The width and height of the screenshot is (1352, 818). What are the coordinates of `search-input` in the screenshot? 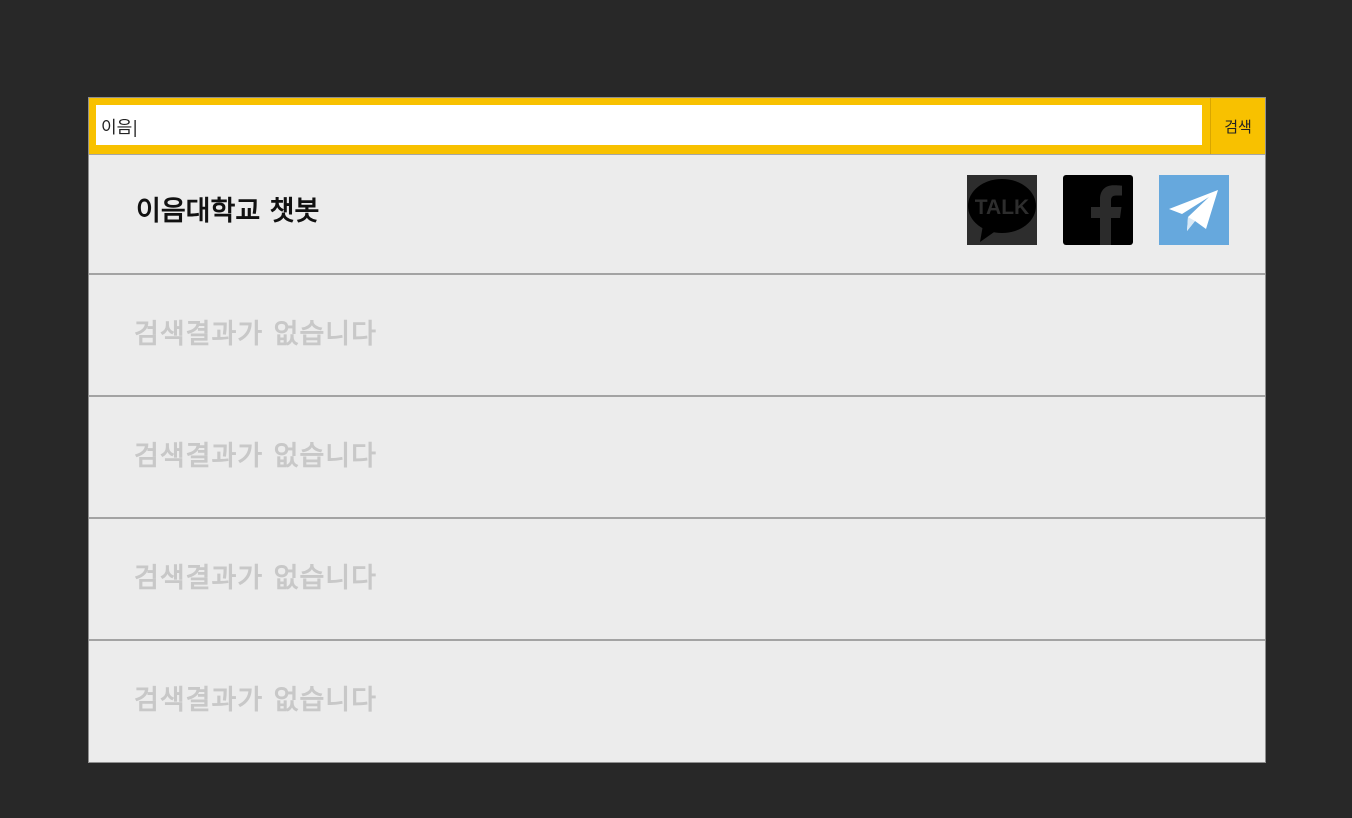 It's located at (649, 125).